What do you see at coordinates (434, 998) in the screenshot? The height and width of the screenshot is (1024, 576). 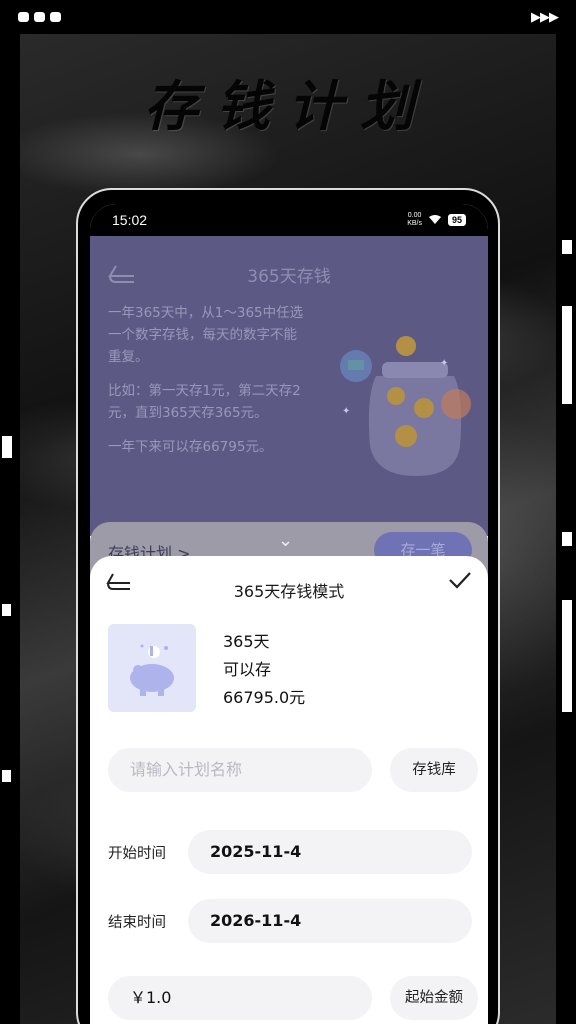 I see `start-amount-button: 起始金额` at bounding box center [434, 998].